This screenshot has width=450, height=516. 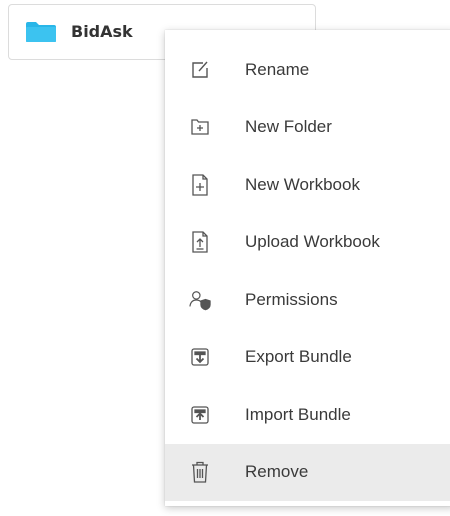 I want to click on menu-item-permissions: Permissions, so click(x=307, y=300).